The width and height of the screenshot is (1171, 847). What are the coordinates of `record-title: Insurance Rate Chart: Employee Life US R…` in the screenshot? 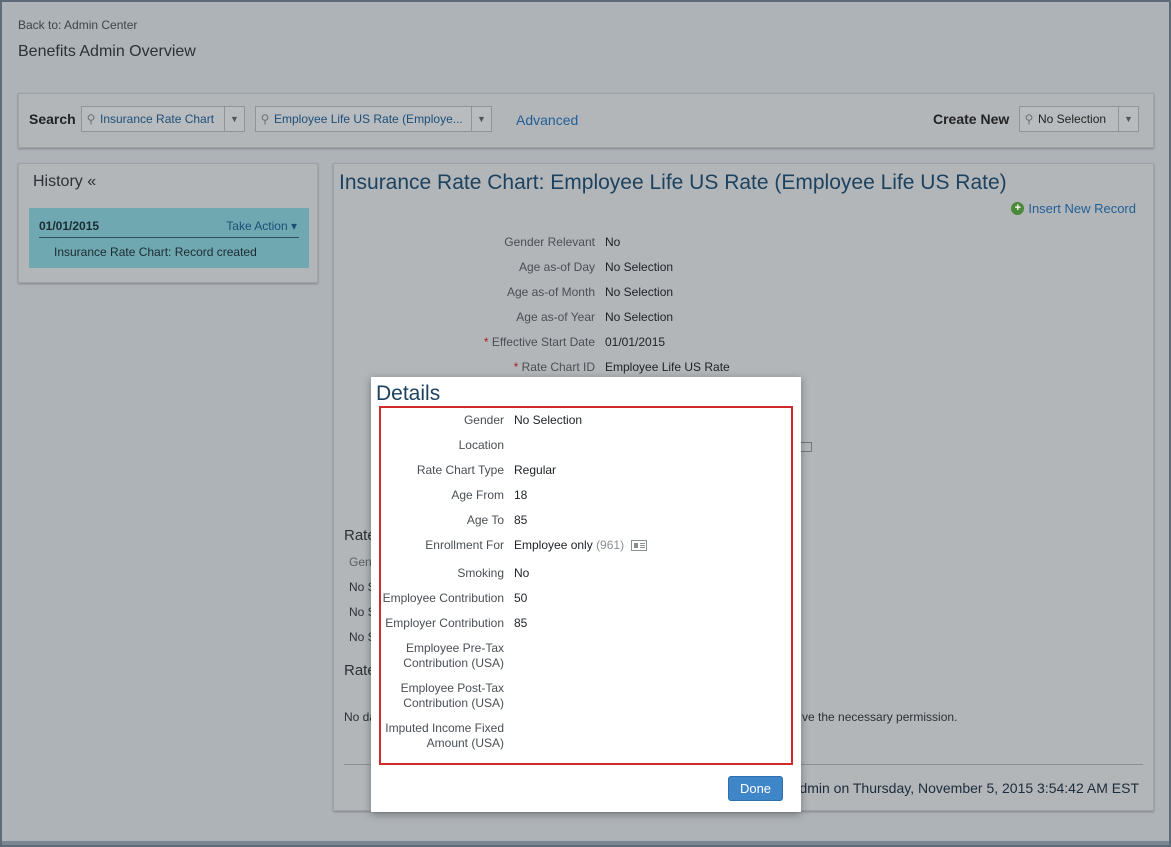 It's located at (673, 182).